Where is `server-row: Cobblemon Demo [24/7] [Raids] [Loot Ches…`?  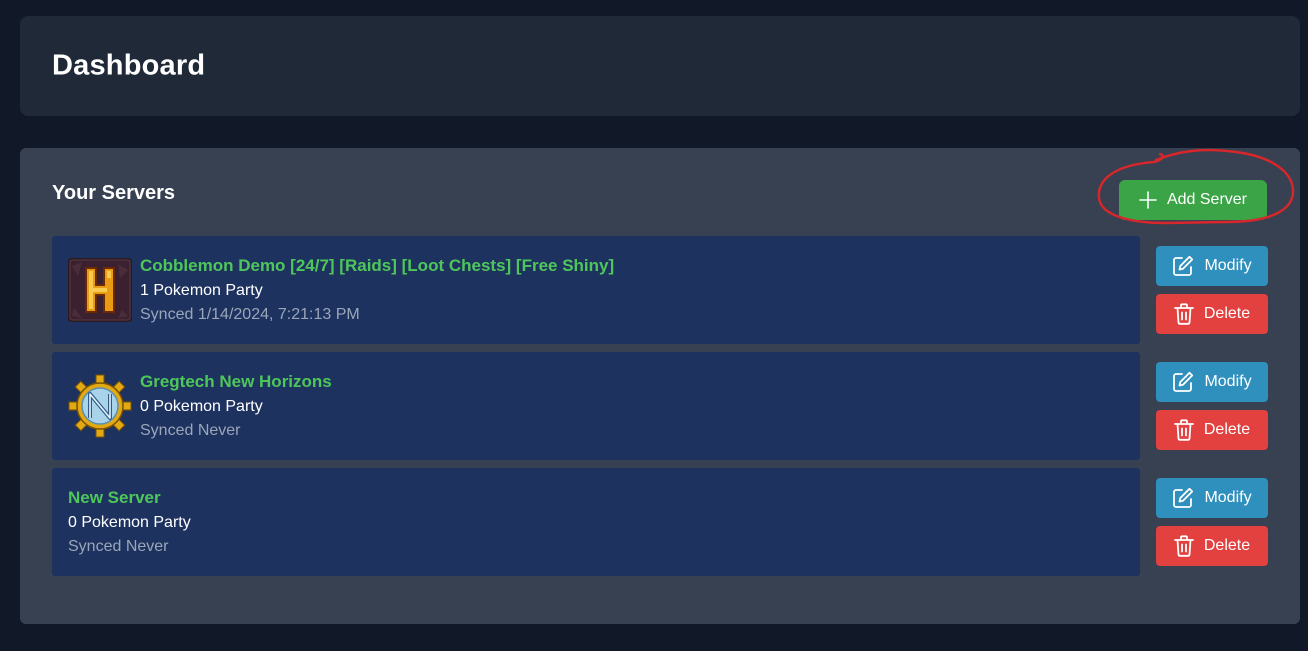
server-row: Cobblemon Demo [24/7] [Raids] [Loot Ches… is located at coordinates (596, 290).